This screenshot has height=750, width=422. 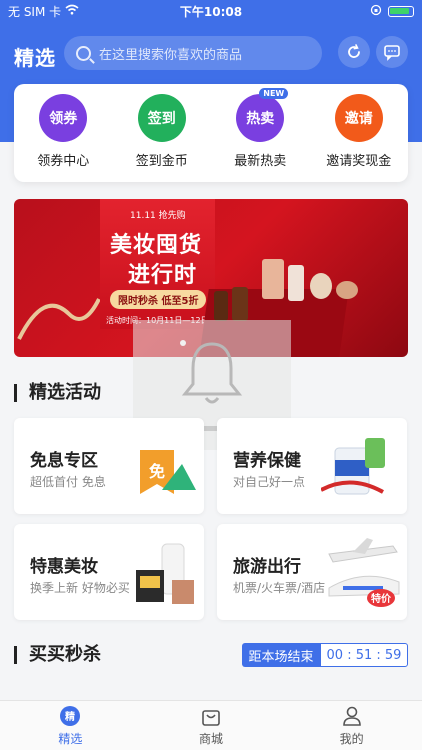 What do you see at coordinates (353, 466) in the screenshot?
I see `supplement-illustration` at bounding box center [353, 466].